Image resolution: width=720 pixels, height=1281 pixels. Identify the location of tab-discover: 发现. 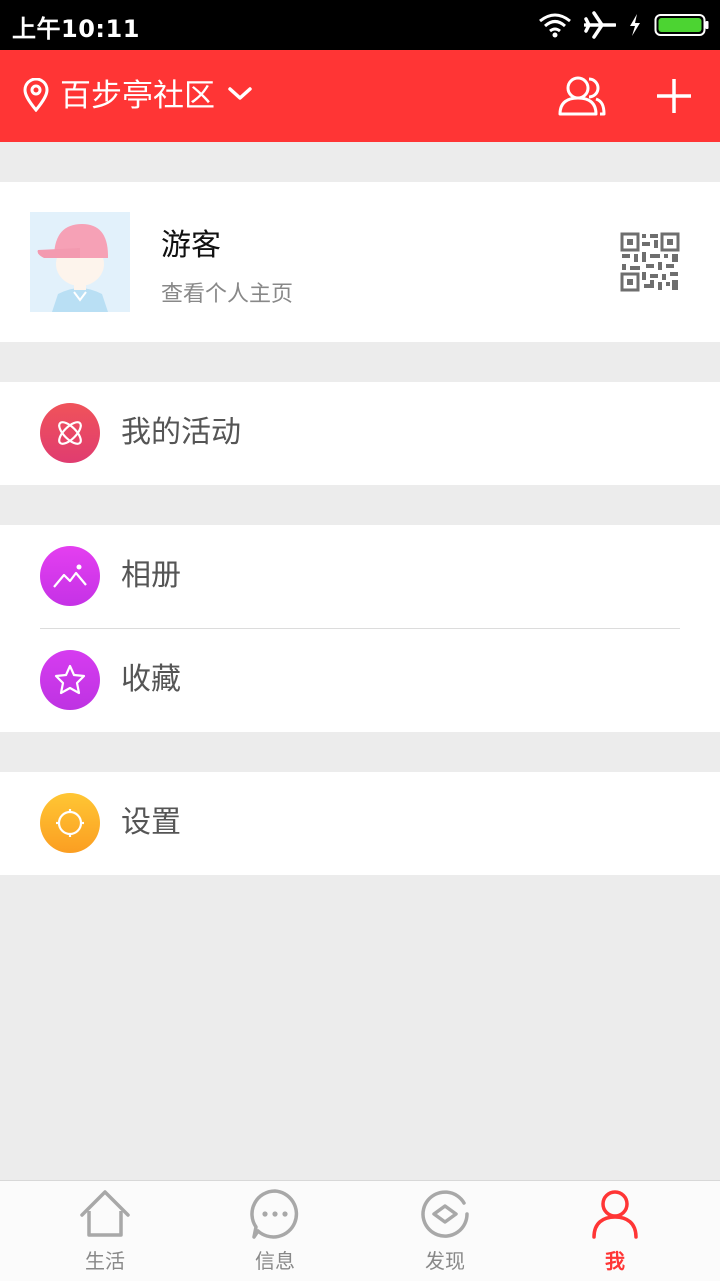
(445, 1231).